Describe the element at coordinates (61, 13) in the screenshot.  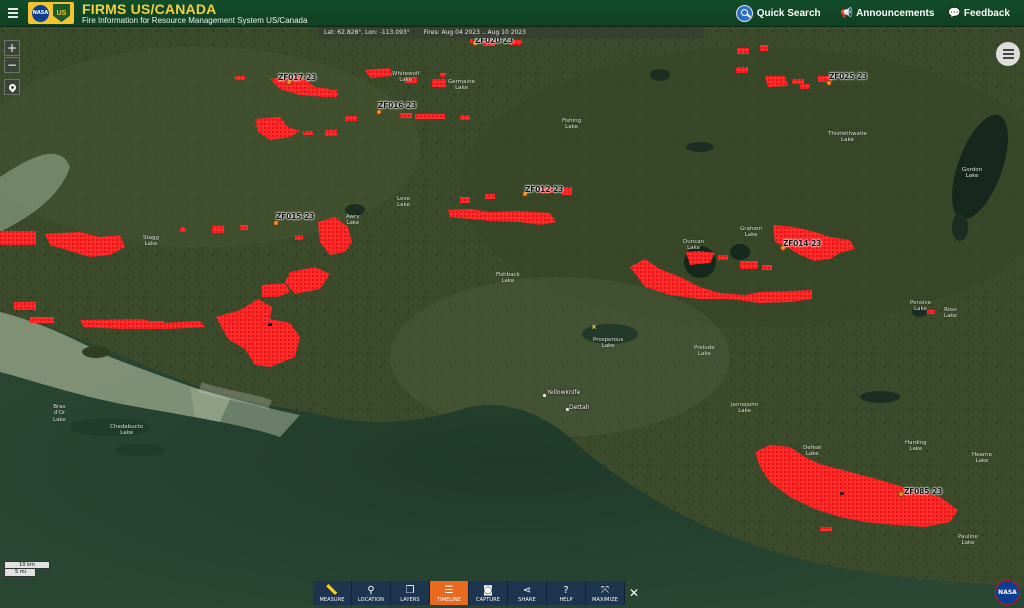
I see `usfs-logo: US` at that location.